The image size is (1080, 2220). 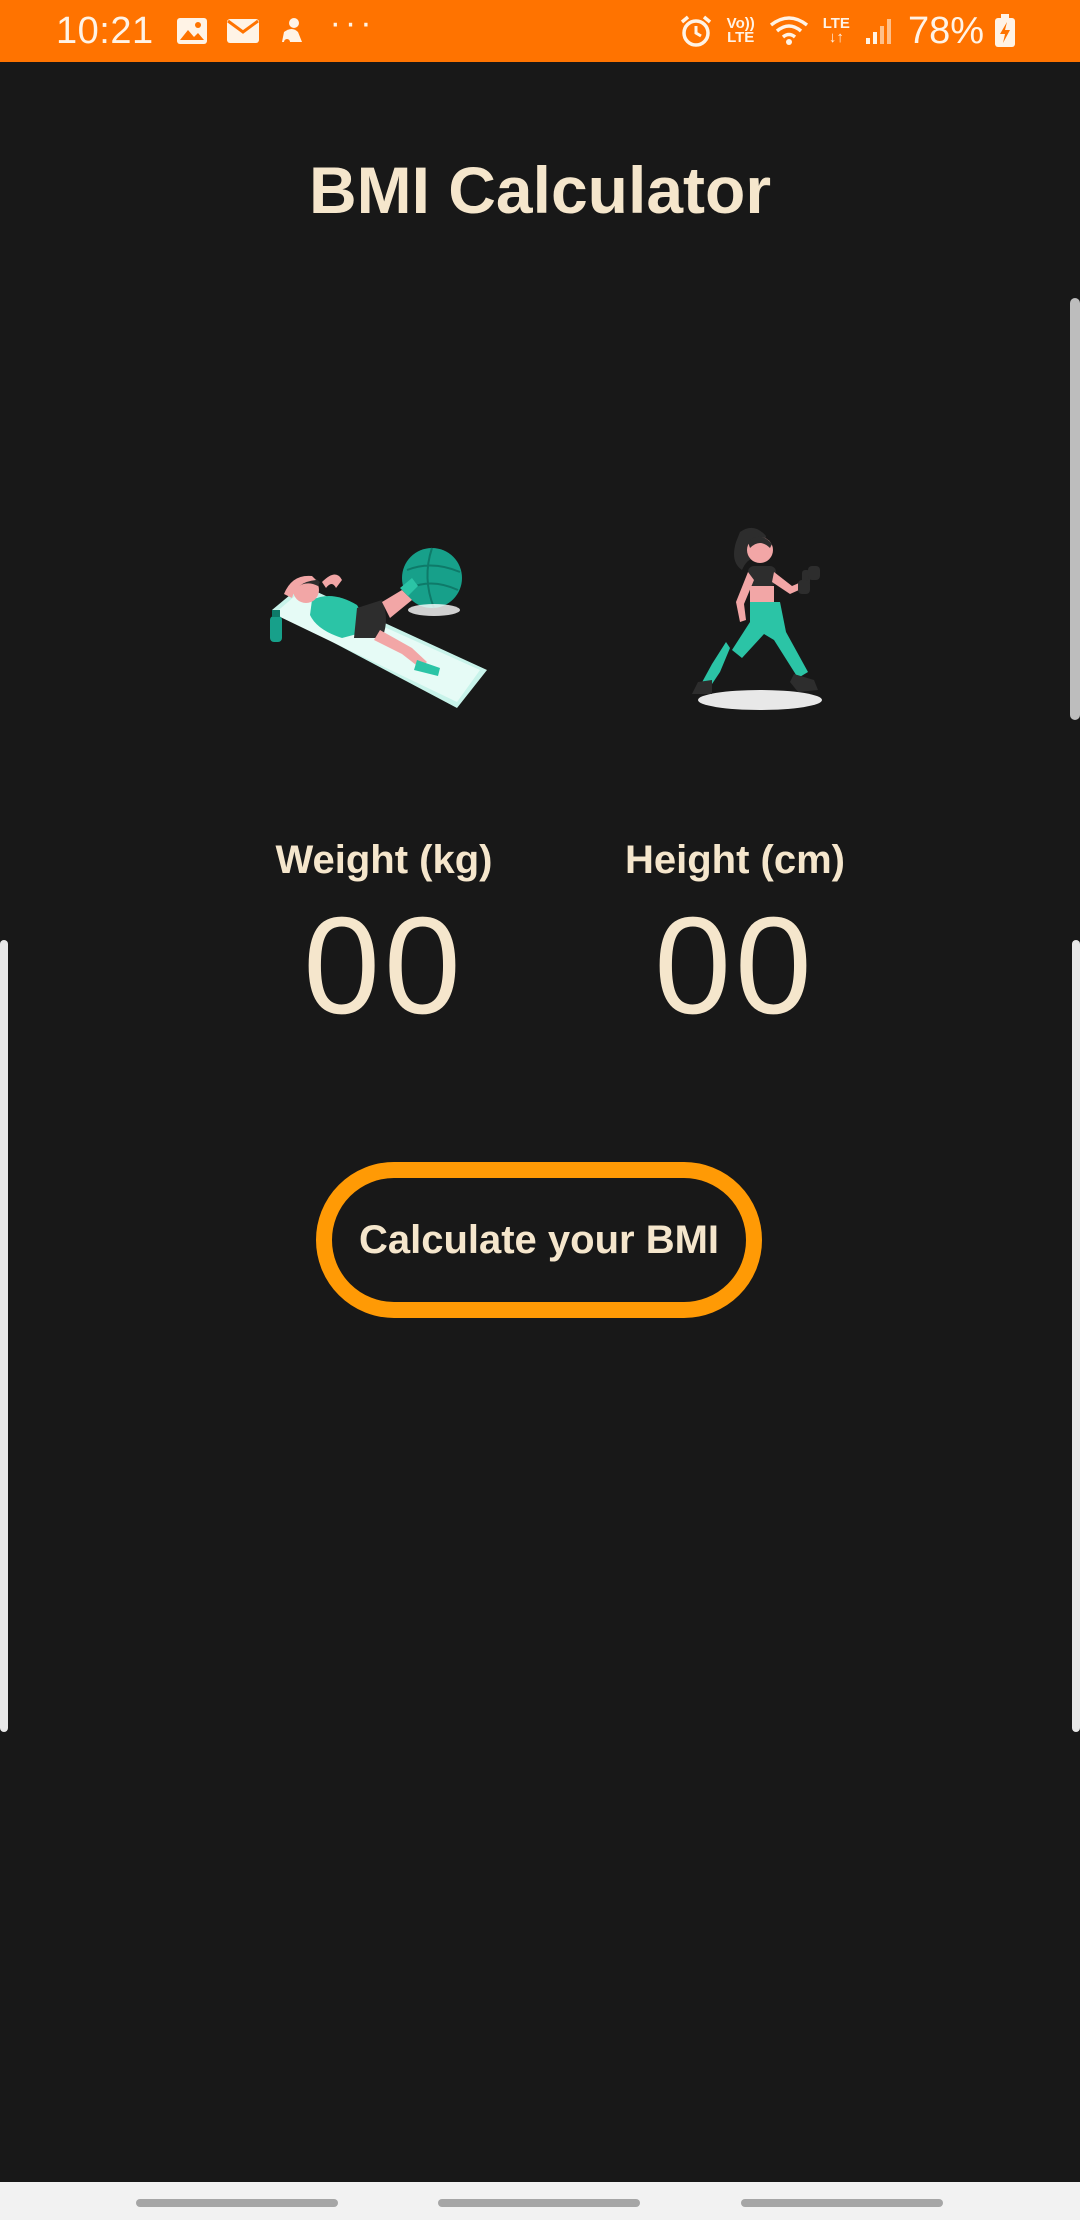 What do you see at coordinates (105, 30) in the screenshot?
I see `status-time: 10:21` at bounding box center [105, 30].